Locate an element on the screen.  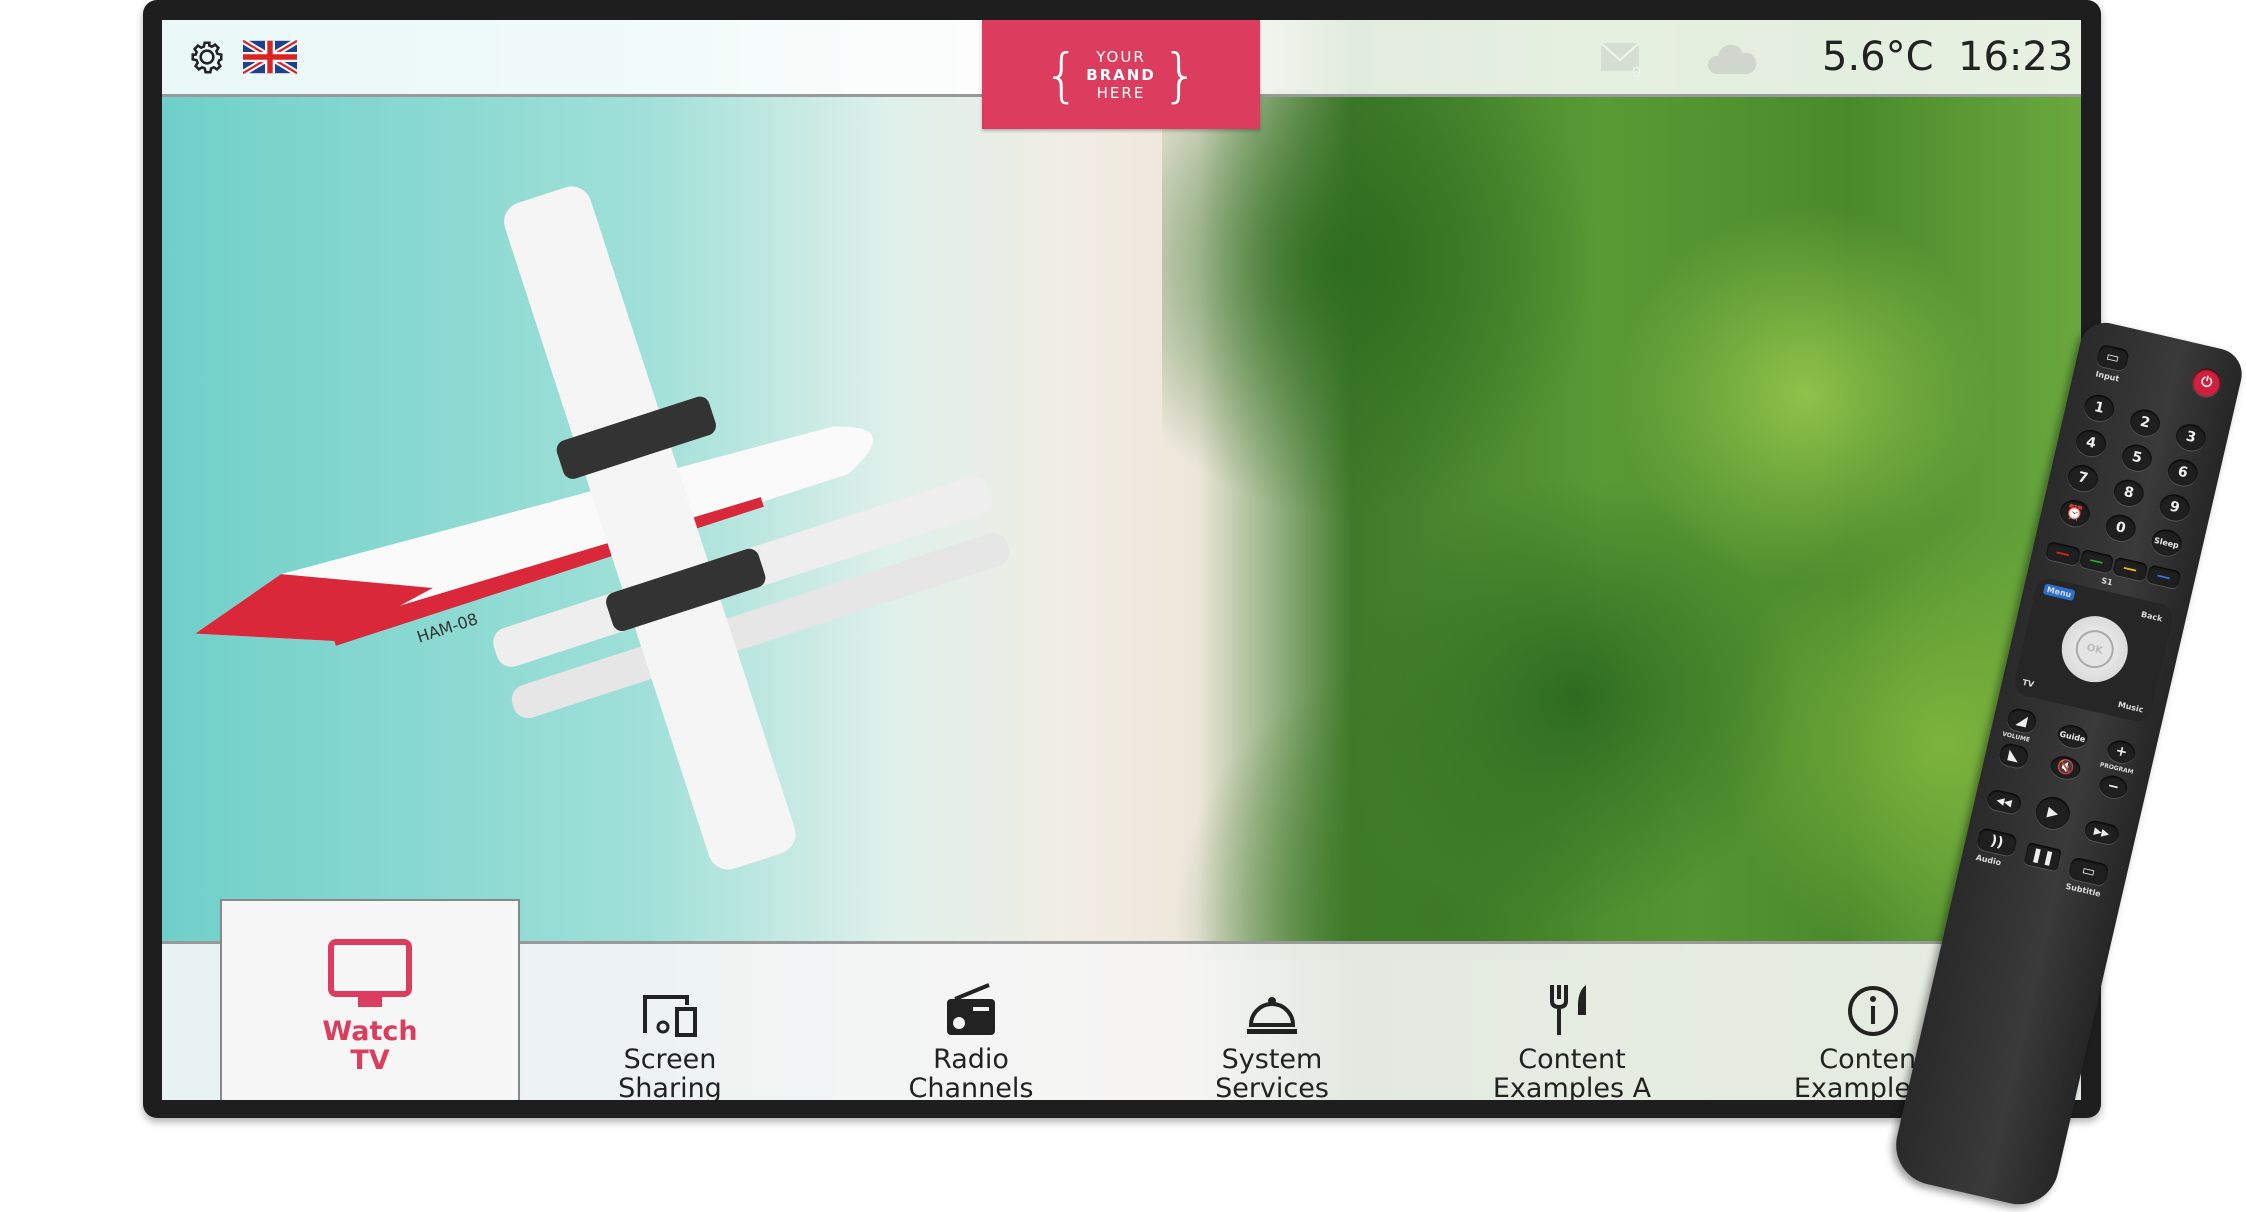
program-up-button: + is located at coordinates (2121, 751).